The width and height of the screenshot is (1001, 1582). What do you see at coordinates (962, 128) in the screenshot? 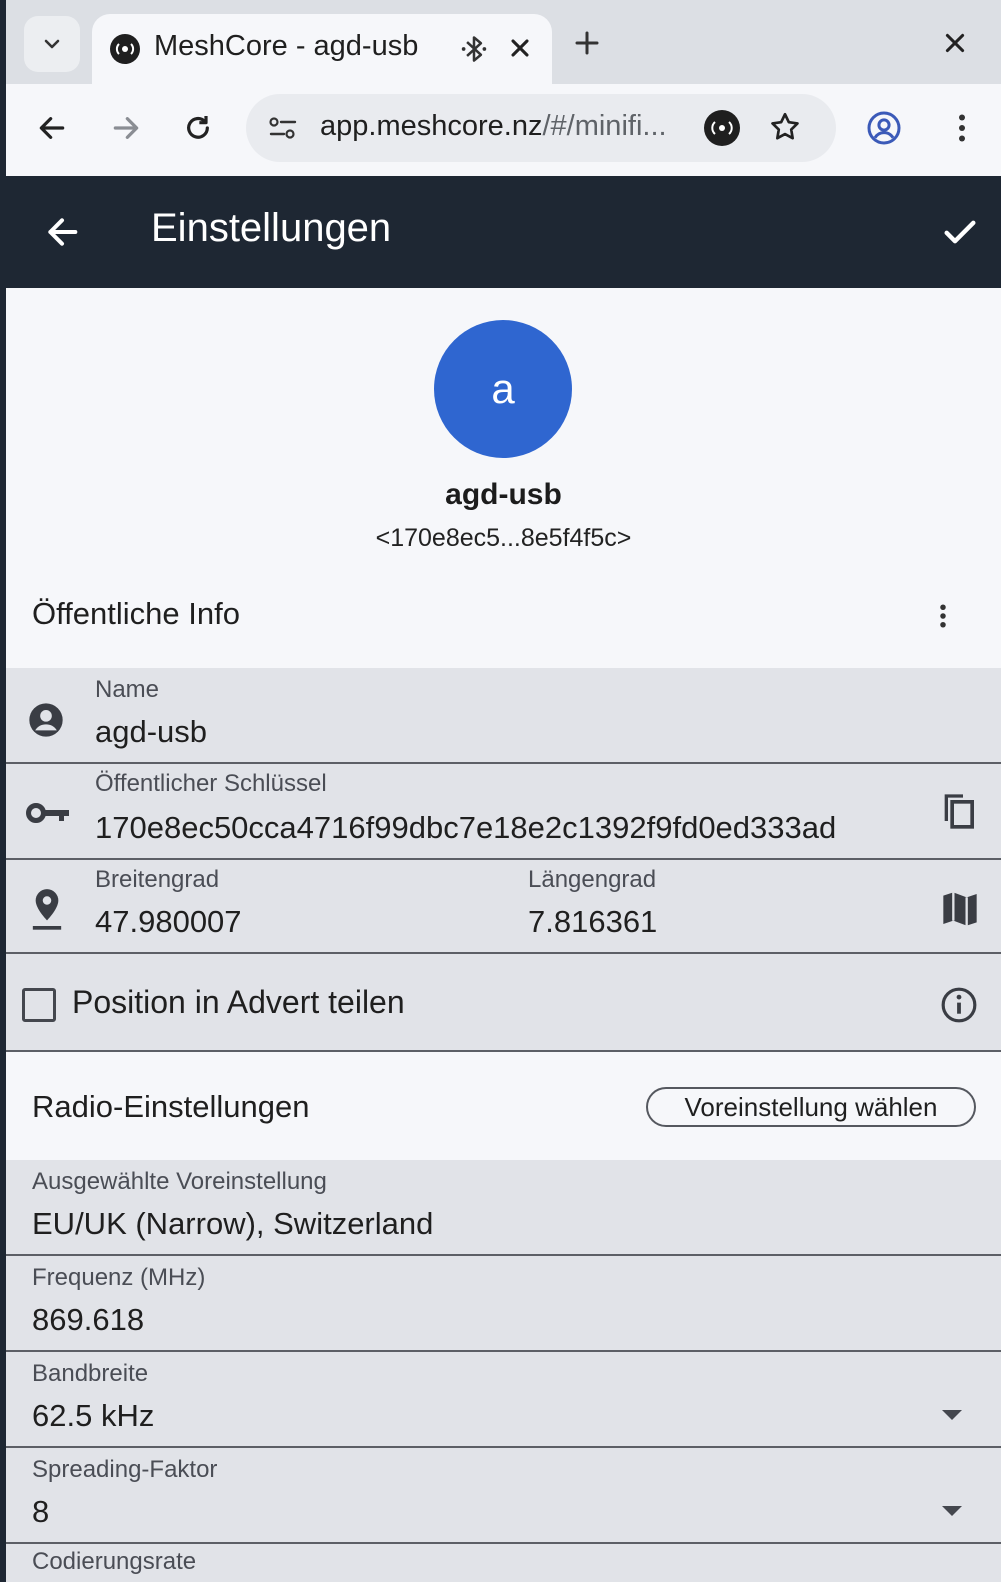
I see `browser-menu-icon` at bounding box center [962, 128].